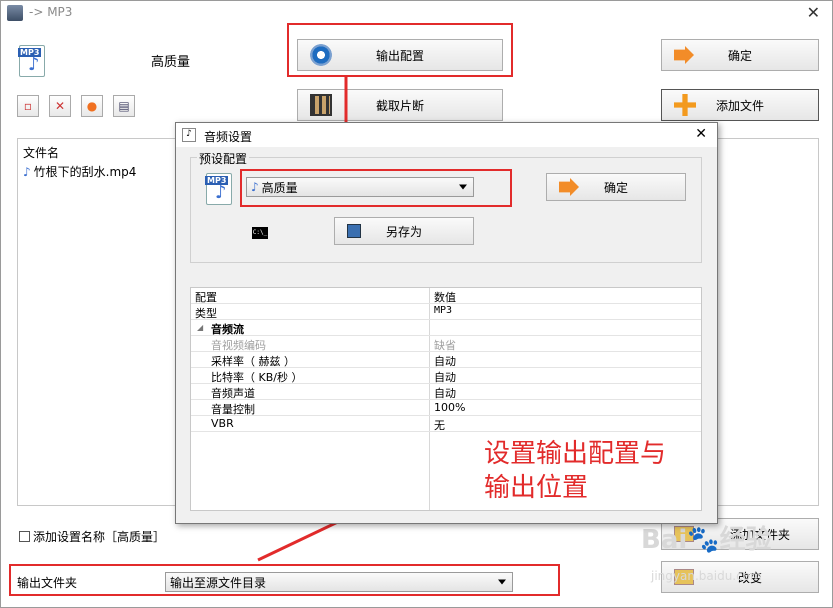 The height and width of the screenshot is (608, 833). I want to click on info-icon: ▤, so click(124, 106).